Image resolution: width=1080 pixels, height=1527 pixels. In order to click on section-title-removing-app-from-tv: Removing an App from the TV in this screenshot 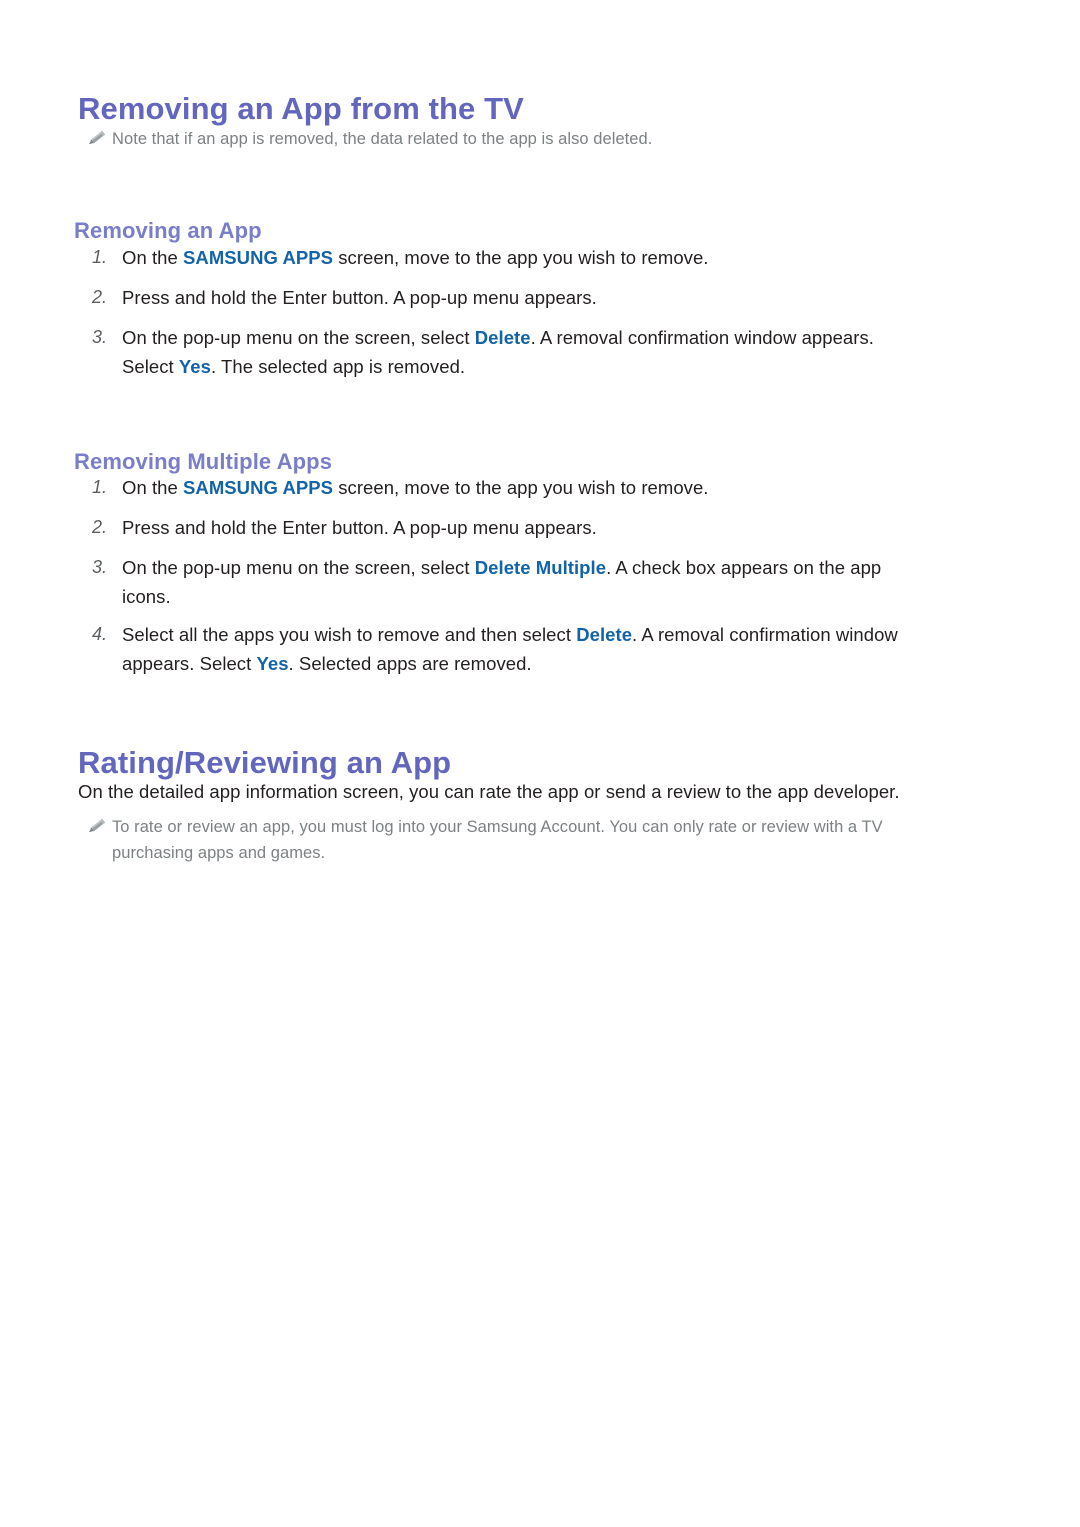, I will do `click(301, 108)`.